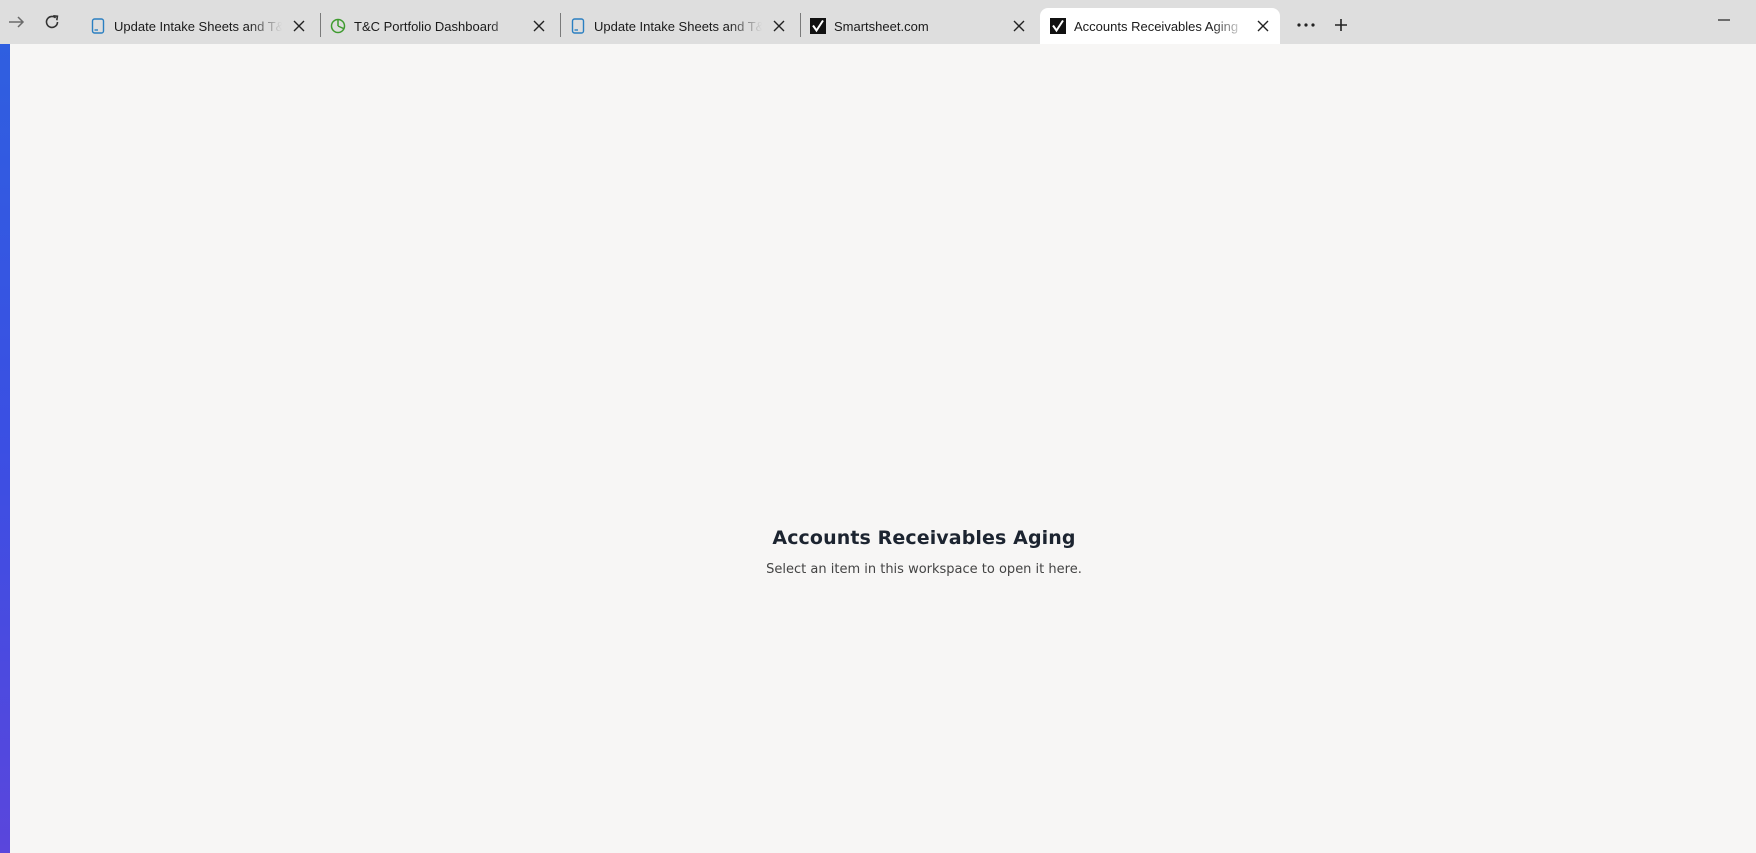 This screenshot has width=1756, height=853. I want to click on tab-overflow-button, so click(1306, 25).